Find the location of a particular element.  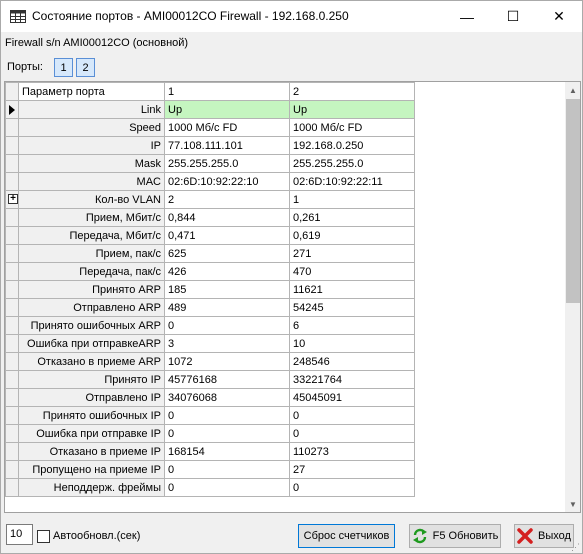

table-row: Ошибка при отправкеARP 3 10 is located at coordinates (210, 343).